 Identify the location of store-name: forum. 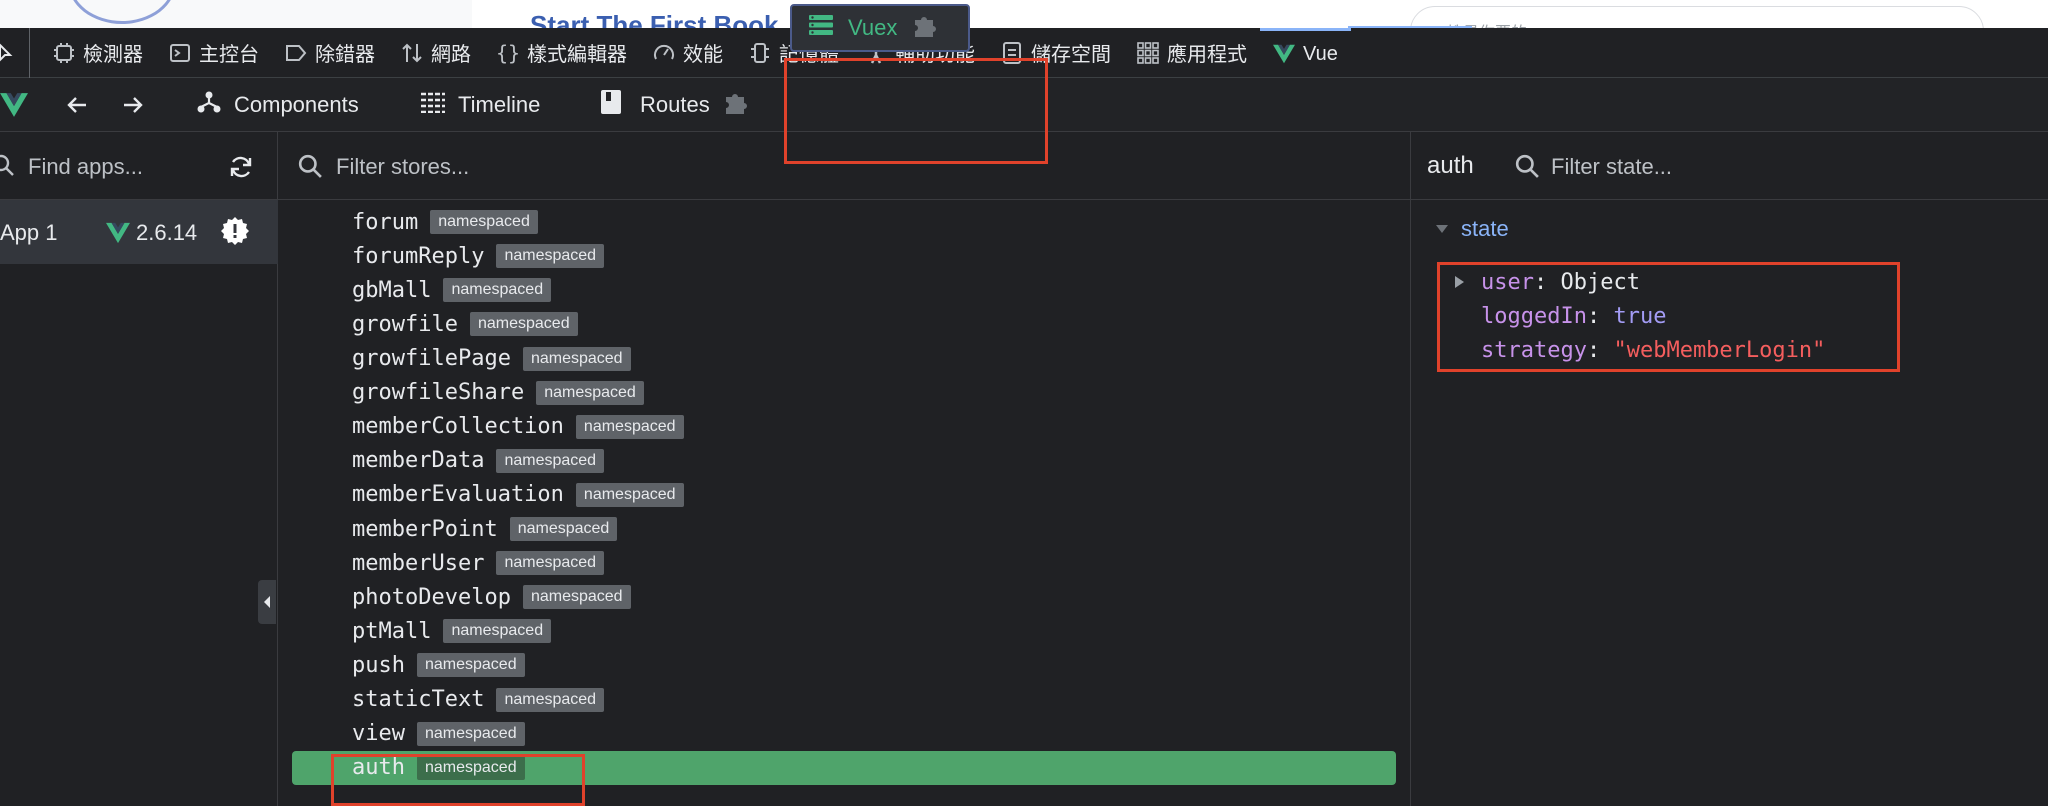
(385, 222).